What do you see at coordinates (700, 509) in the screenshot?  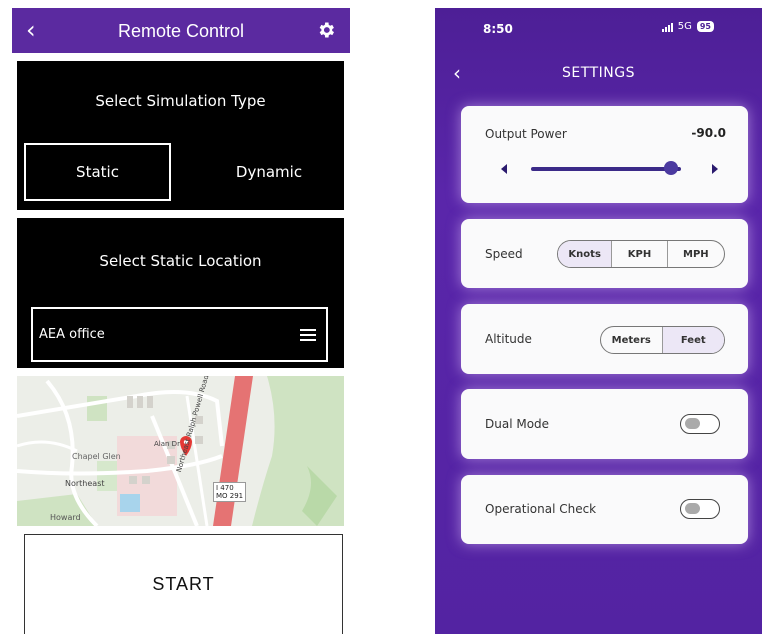 I see `operational-check-toggle` at bounding box center [700, 509].